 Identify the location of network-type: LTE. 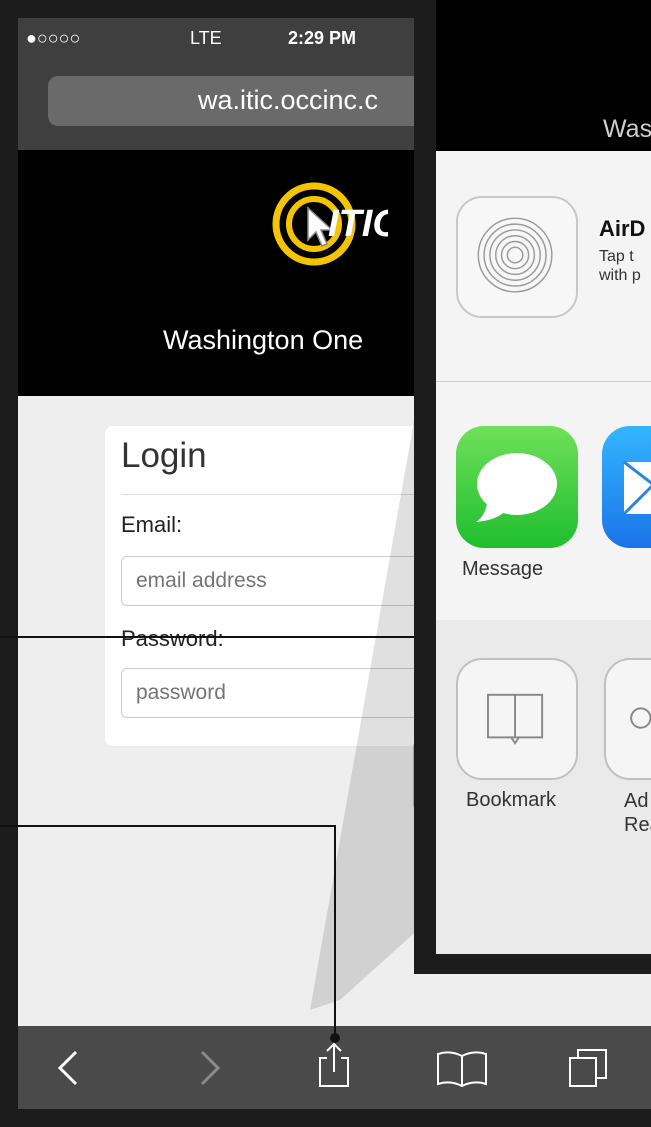
(206, 38).